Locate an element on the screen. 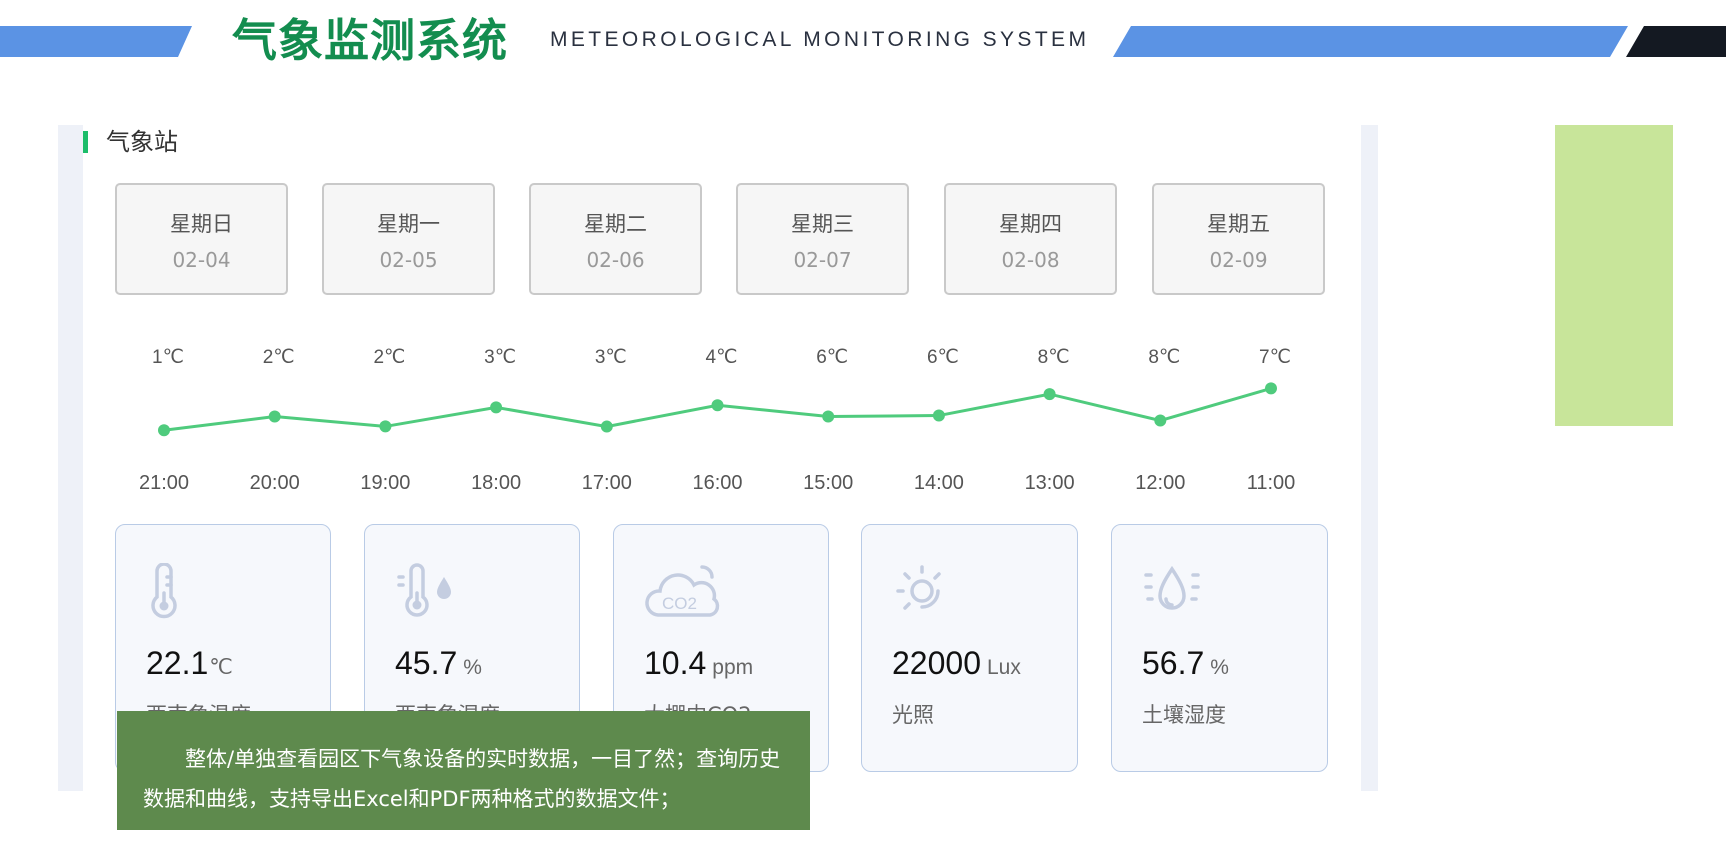 Image resolution: width=1726 pixels, height=846 pixels. day-name: 星期五 is located at coordinates (1238, 224).